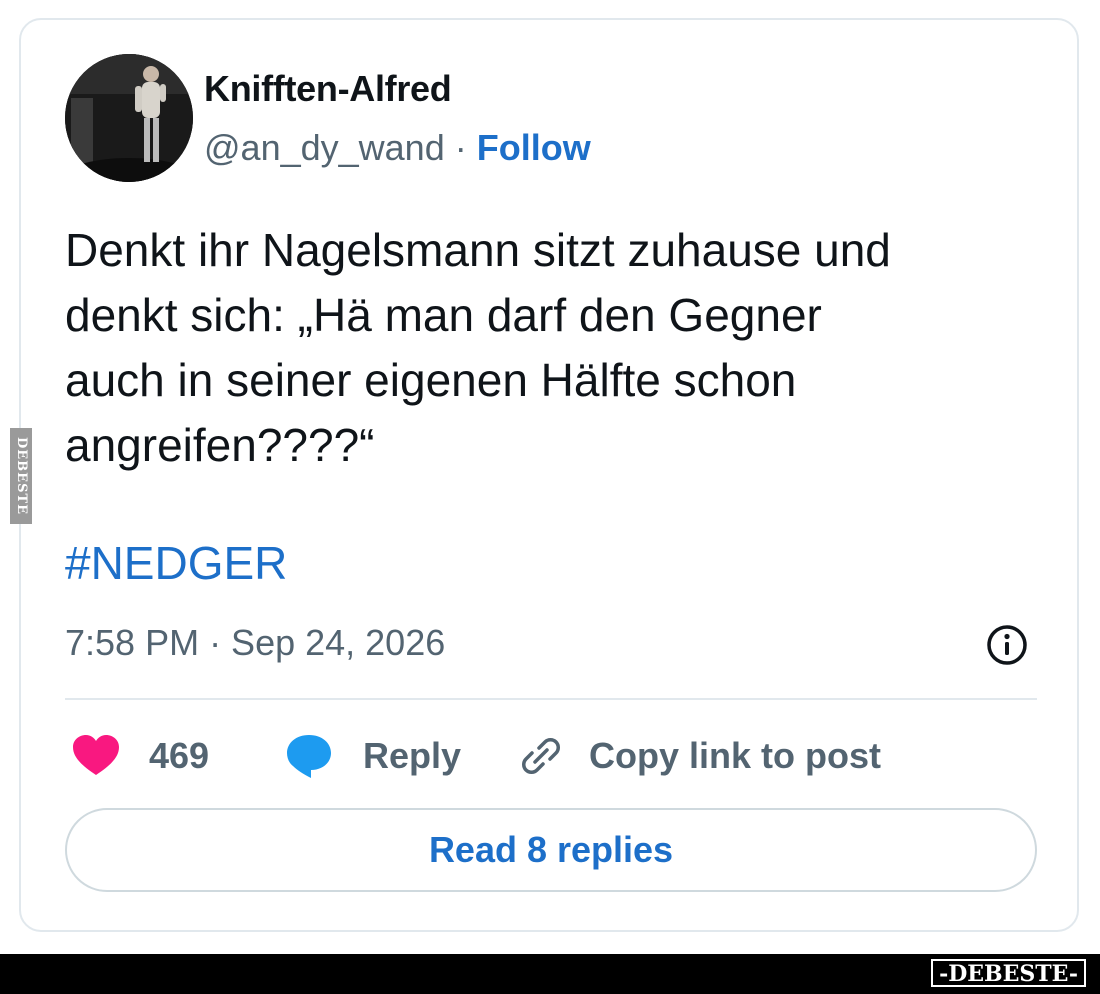  I want to click on timestamp: 7:58 PM · Sep 24, 2026, so click(255, 643).